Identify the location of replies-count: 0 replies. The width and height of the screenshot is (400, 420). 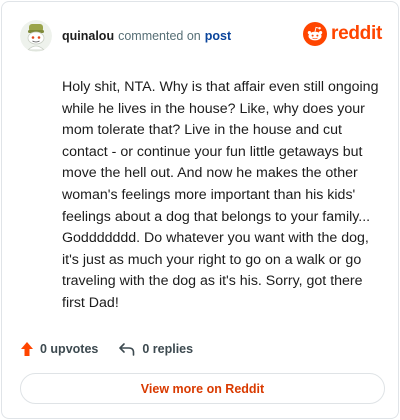
(168, 349).